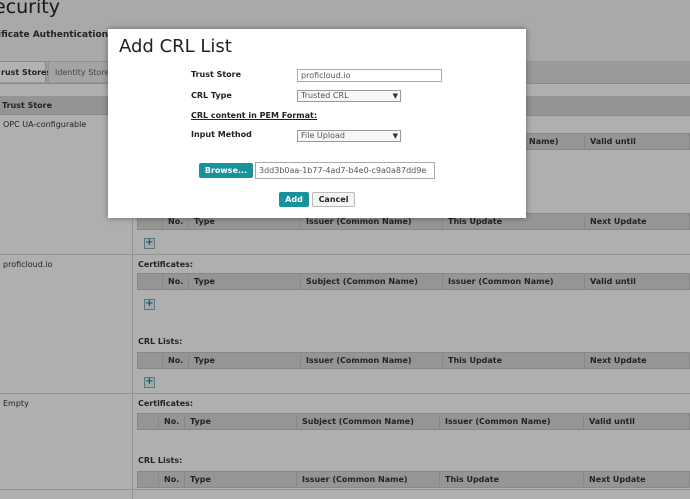 The height and width of the screenshot is (499, 690). What do you see at coordinates (345, 170) in the screenshot?
I see `file-name-field: 3dd3b0aa-1b77-4ad7-b4e0-c9a0a87dd9e` at bounding box center [345, 170].